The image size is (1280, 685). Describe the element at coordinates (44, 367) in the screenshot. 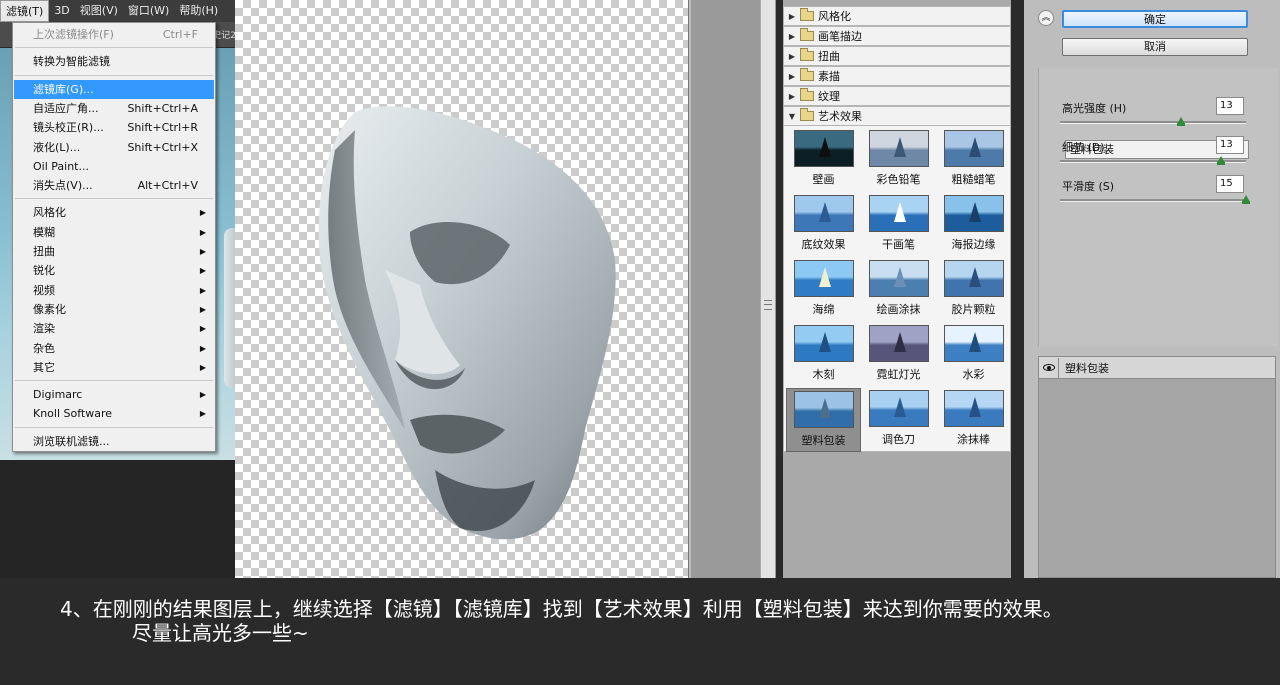

I see `menu-item-label: 其它` at that location.